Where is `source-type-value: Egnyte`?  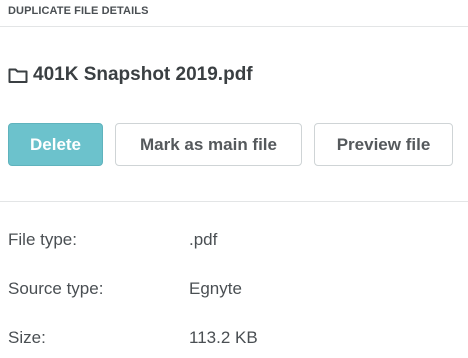 source-type-value: Egnyte is located at coordinates (215, 288).